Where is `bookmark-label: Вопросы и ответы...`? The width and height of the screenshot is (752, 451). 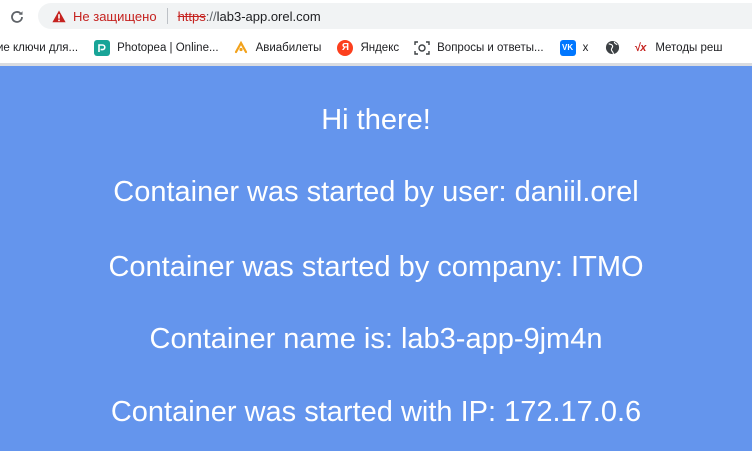
bookmark-label: Вопросы и ответы... is located at coordinates (490, 47).